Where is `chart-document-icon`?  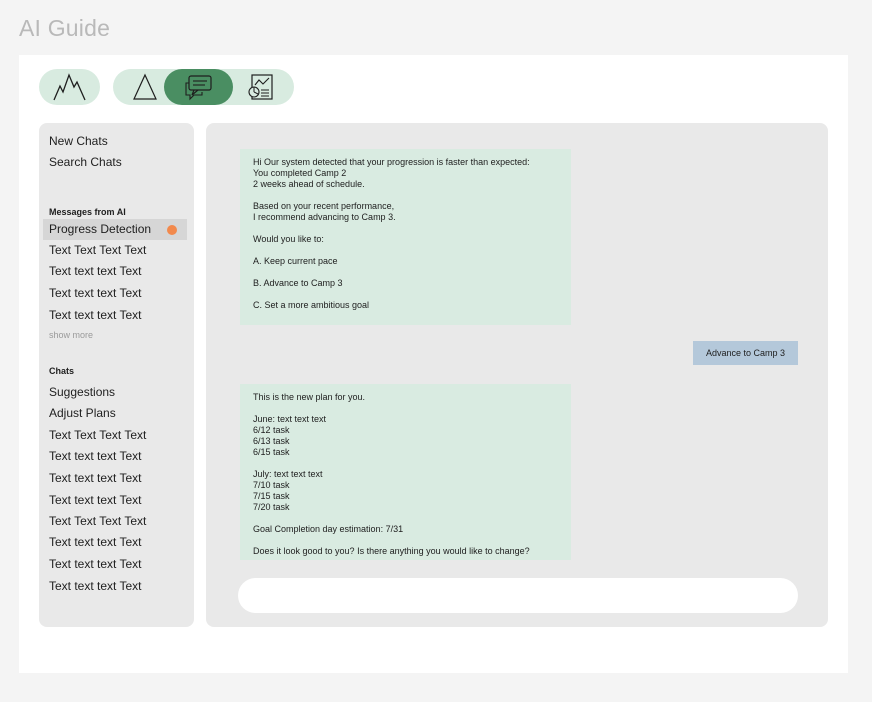
chart-document-icon is located at coordinates (260, 87).